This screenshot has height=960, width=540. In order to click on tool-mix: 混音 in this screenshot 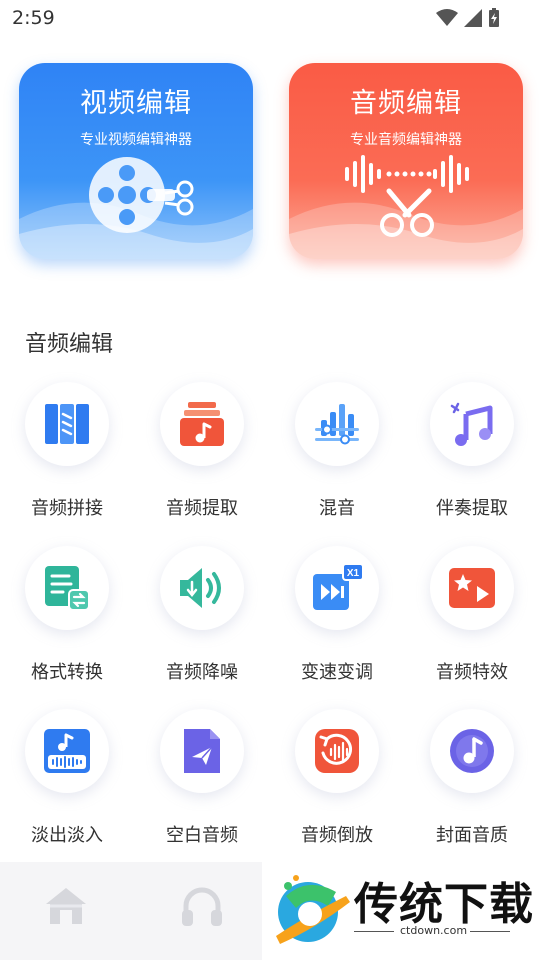, I will do `click(337, 463)`.